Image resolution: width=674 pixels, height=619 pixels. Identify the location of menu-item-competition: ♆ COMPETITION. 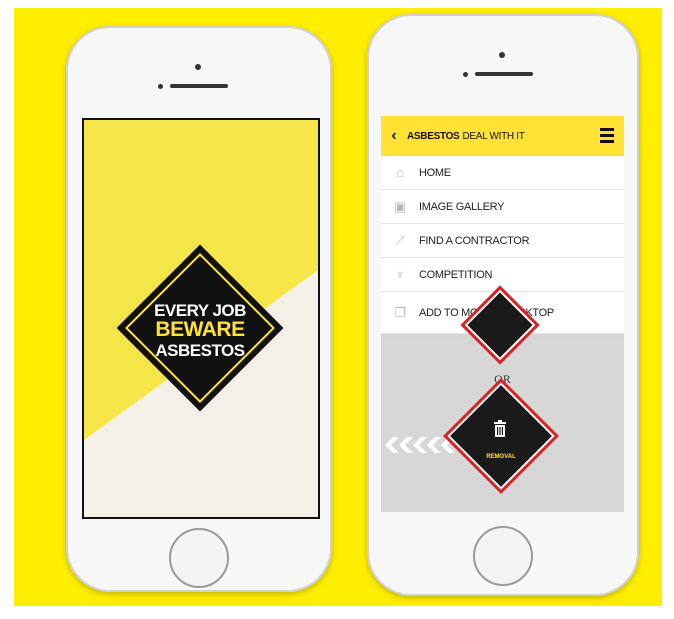
(502, 275).